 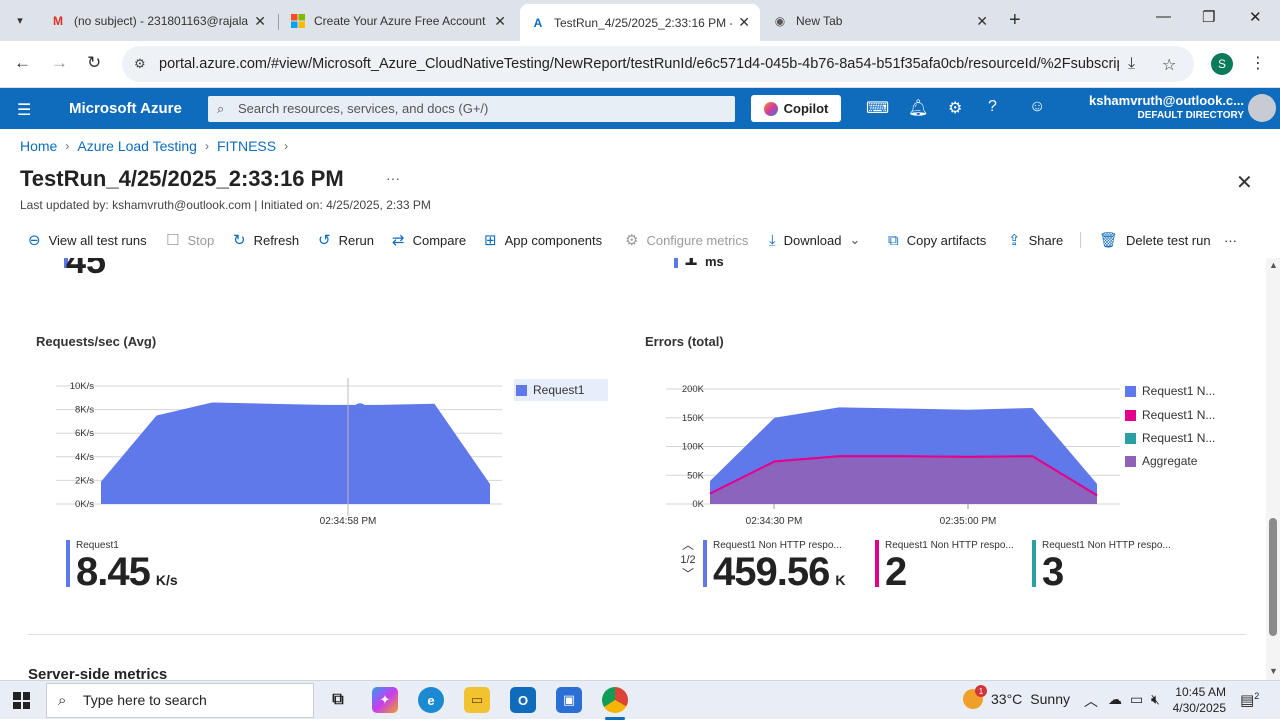 I want to click on delete-test-run-button: 🗑︎ Delete test run, so click(x=1155, y=240).